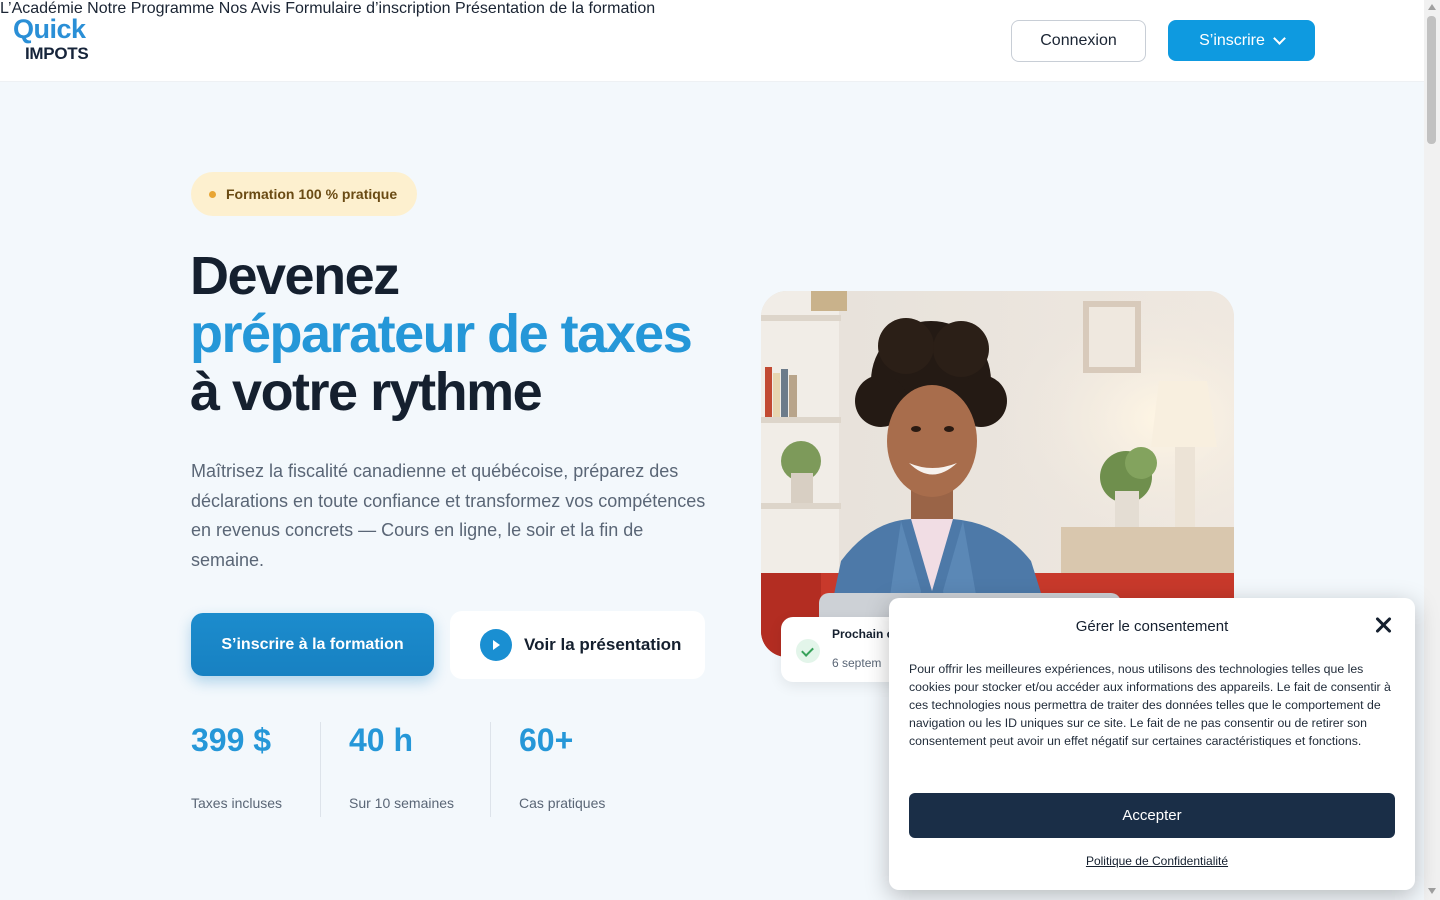 This screenshot has height=900, width=1440. What do you see at coordinates (1384, 626) in the screenshot?
I see `close-icon` at bounding box center [1384, 626].